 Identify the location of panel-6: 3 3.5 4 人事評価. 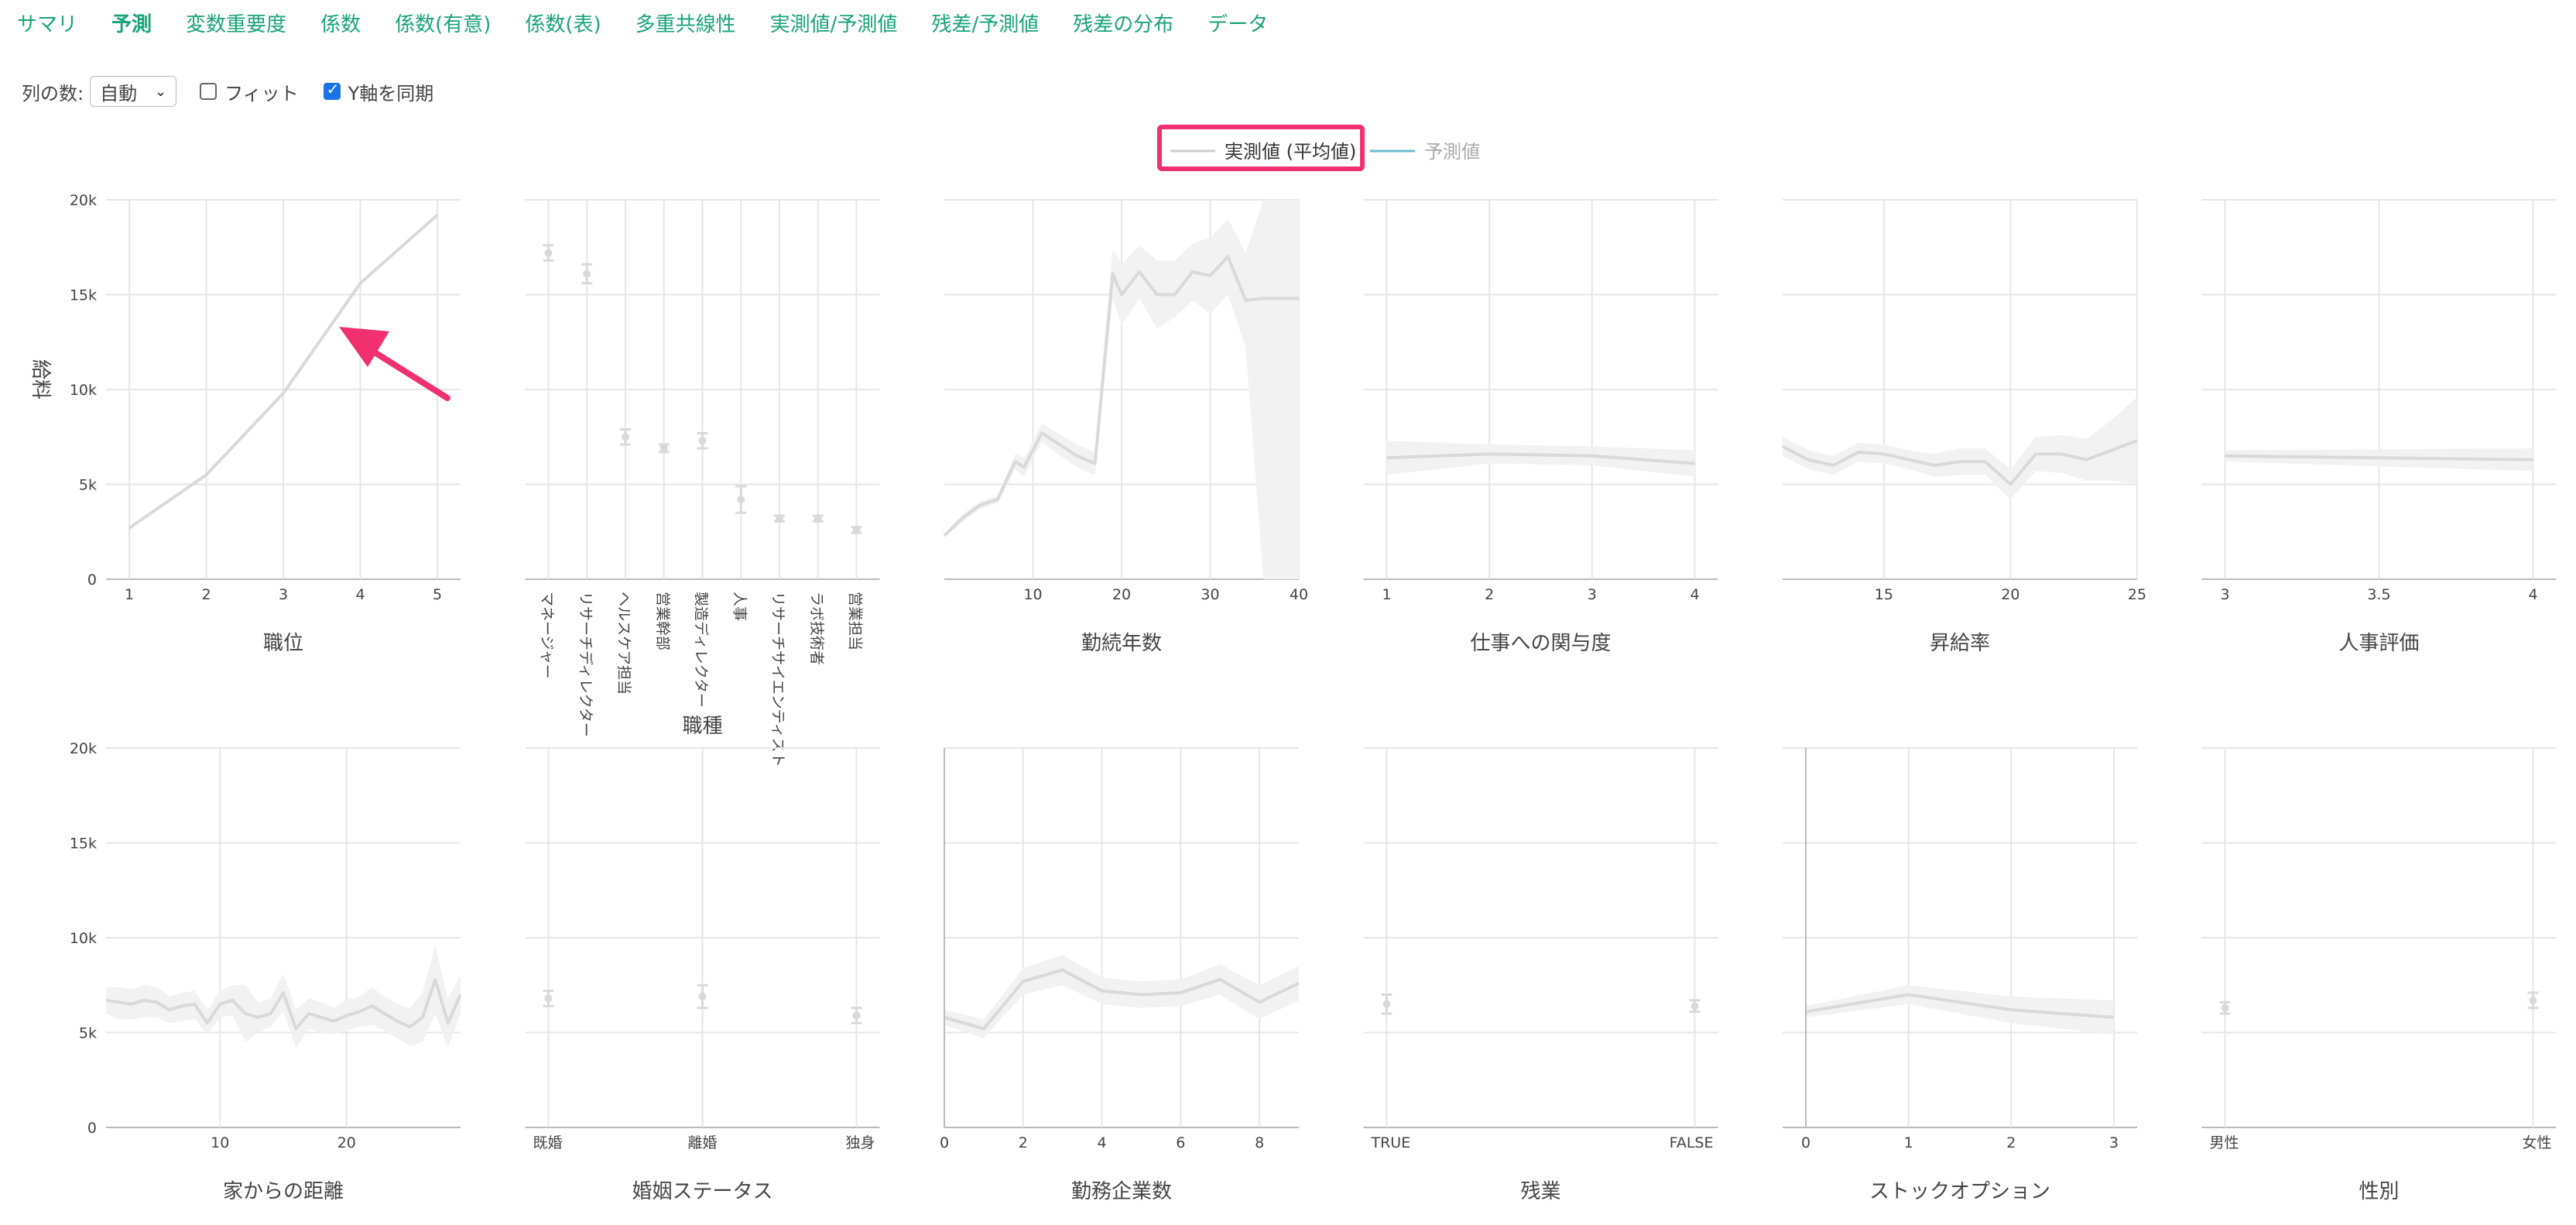
(2379, 427).